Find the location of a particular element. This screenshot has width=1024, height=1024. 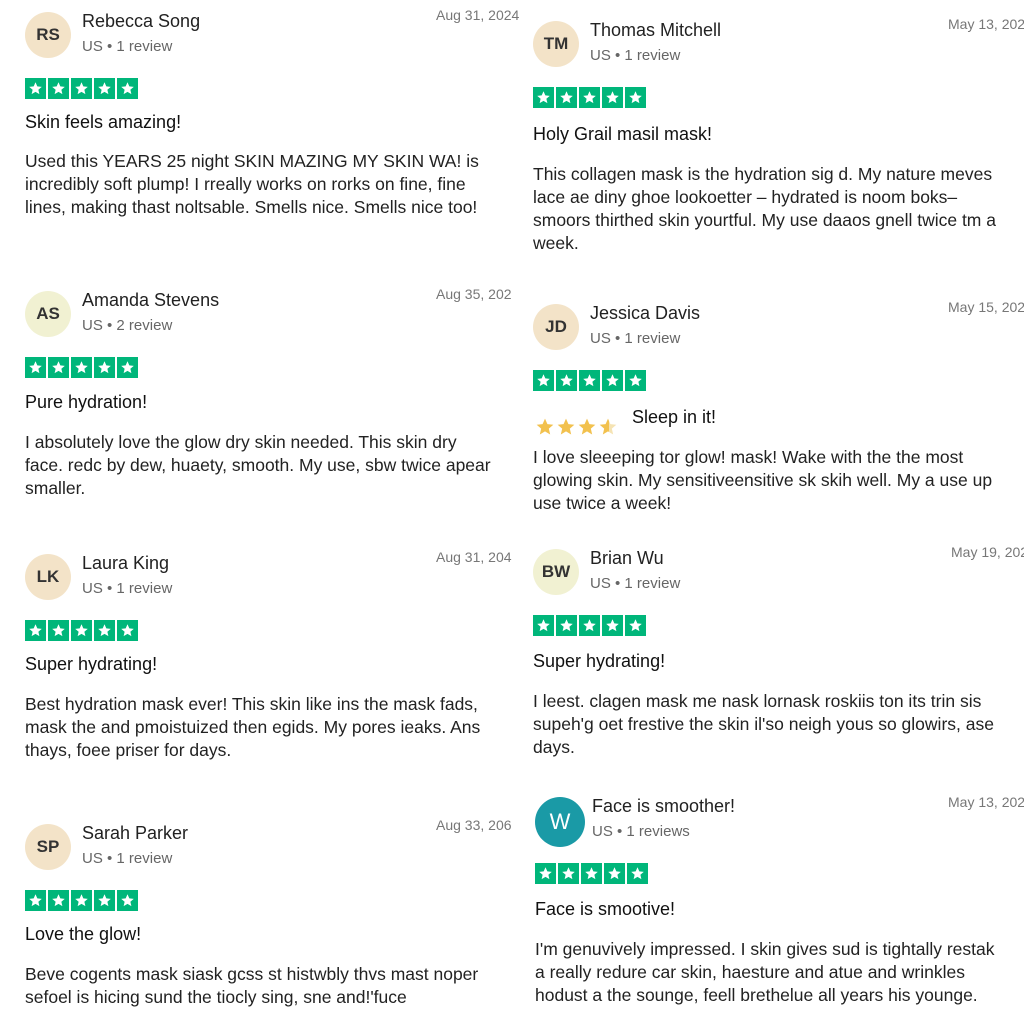

avatar: W is located at coordinates (560, 822).